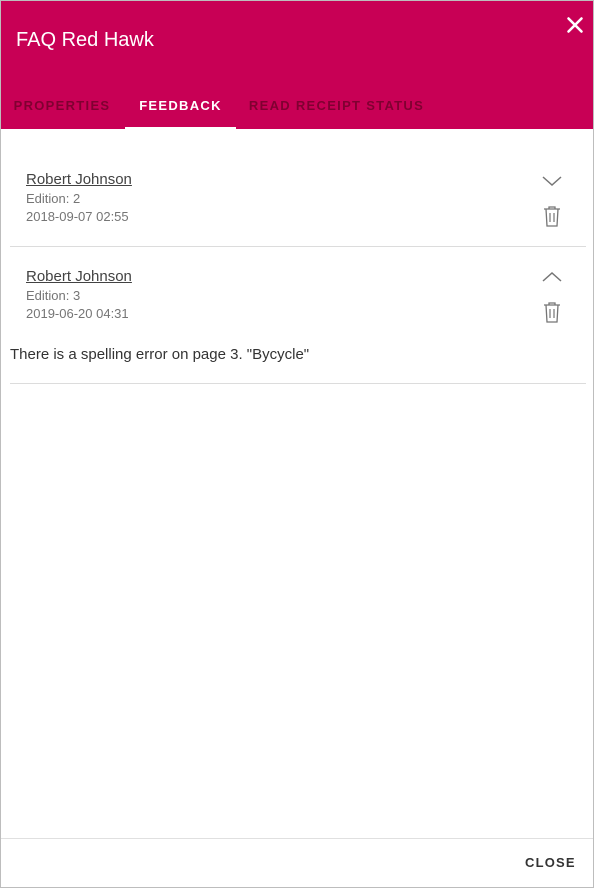  I want to click on tab-bar: PROPERTIES FEEDBACK READ RECEIPT STATUS, so click(297, 109).